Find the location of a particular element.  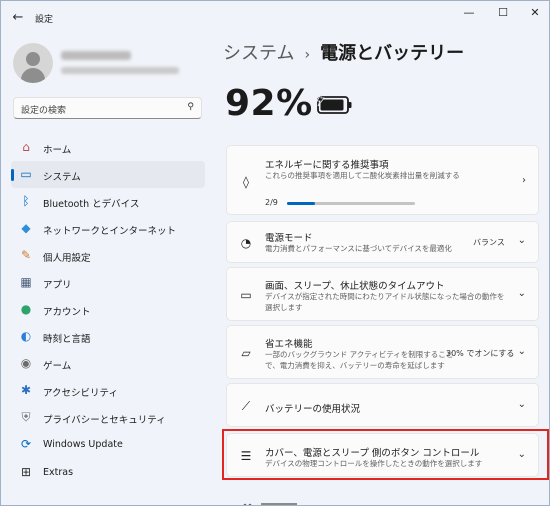

close-button: ✕ is located at coordinates (534, 13).